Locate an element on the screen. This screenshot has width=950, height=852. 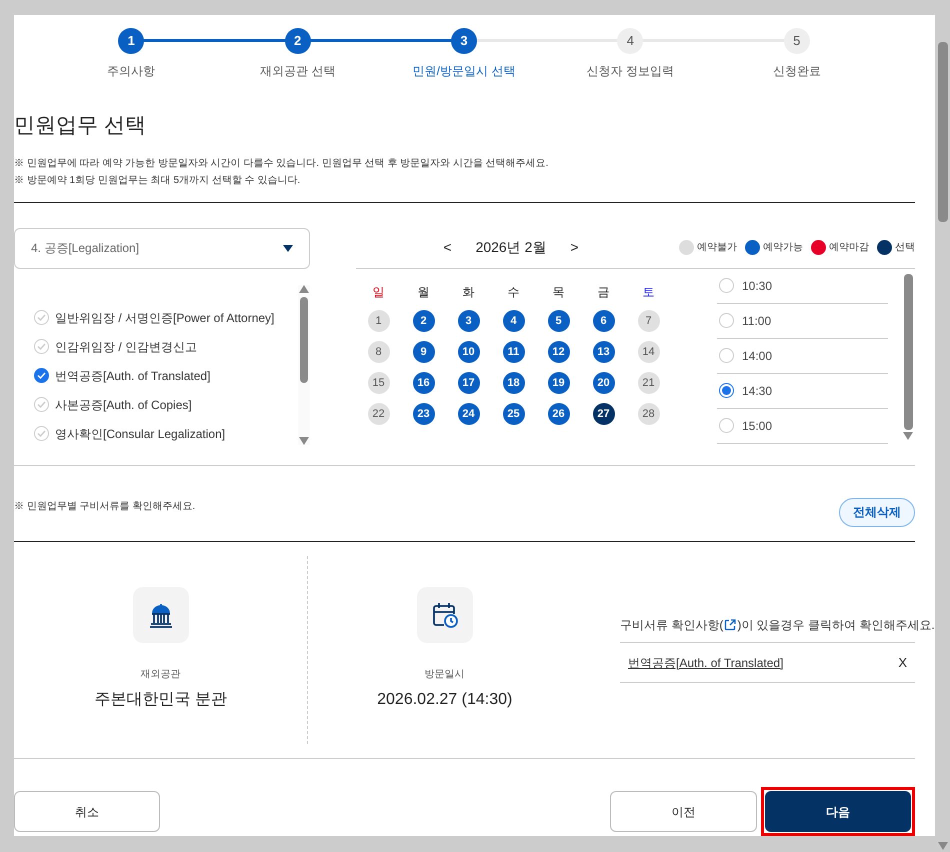
hint-text: 구비서류 확인사항( is located at coordinates (672, 625).